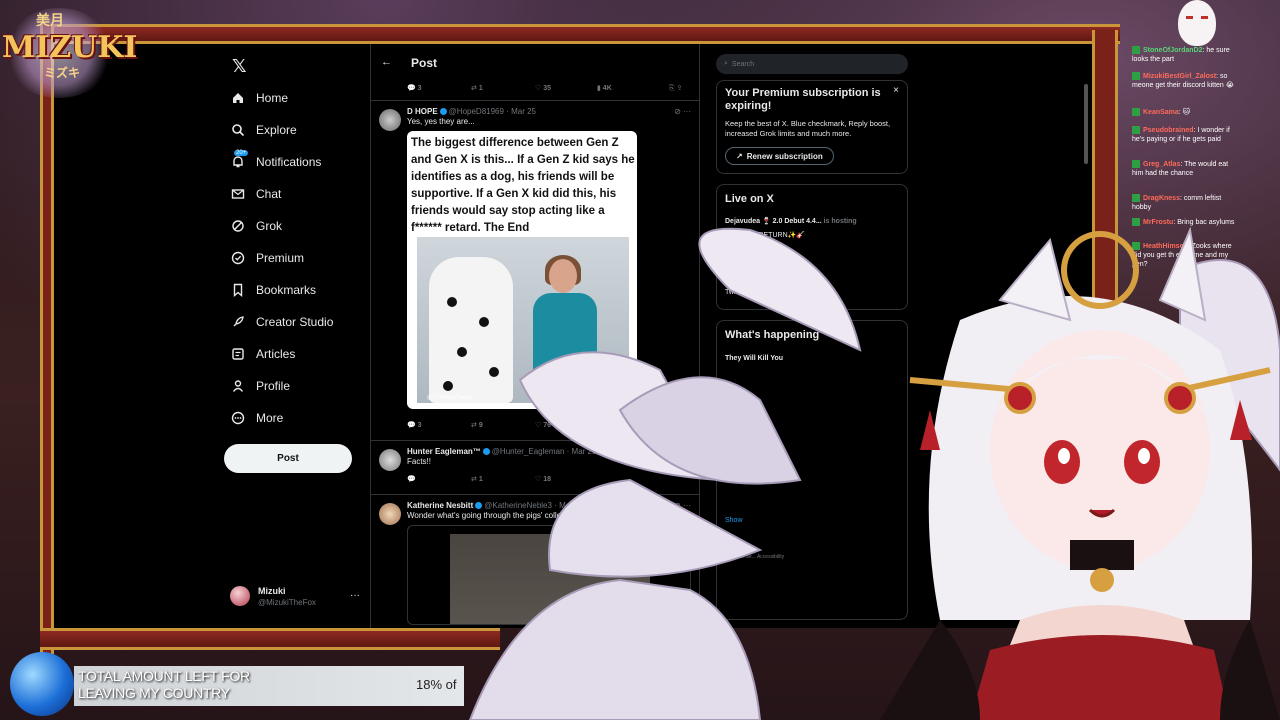  I want to click on main-post-actions: 💬 3 ⇄ 1 ♡ 35 ▮ 4K ⎘ ⇪, so click(547, 89).